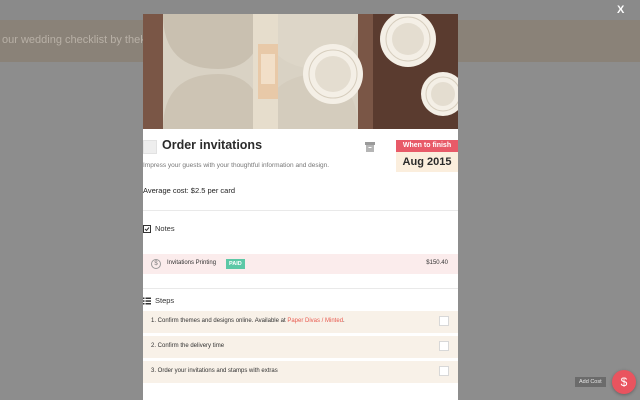 Image resolution: width=640 pixels, height=400 pixels. I want to click on when-to-finish-date: Aug 2015, so click(427, 162).